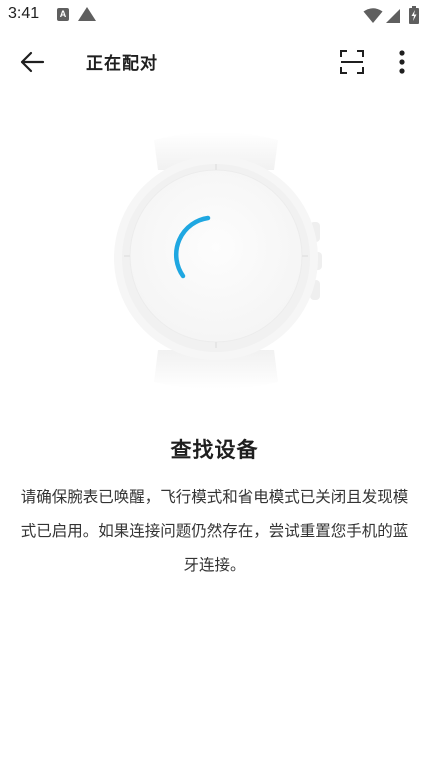 The width and height of the screenshot is (429, 764). Describe the element at coordinates (373, 15) in the screenshot. I see `wifi-icon` at that location.